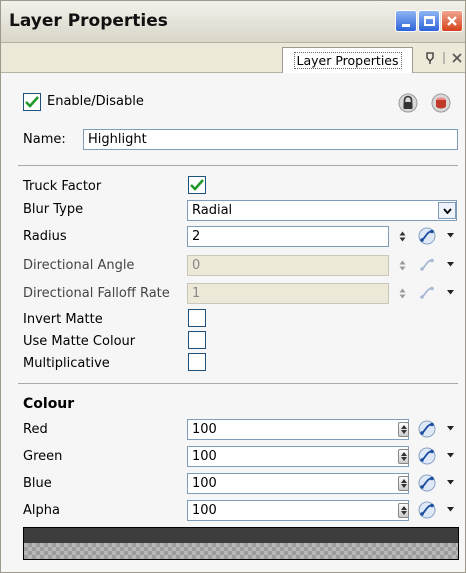  Describe the element at coordinates (298, 429) in the screenshot. I see `red-field: 100` at that location.